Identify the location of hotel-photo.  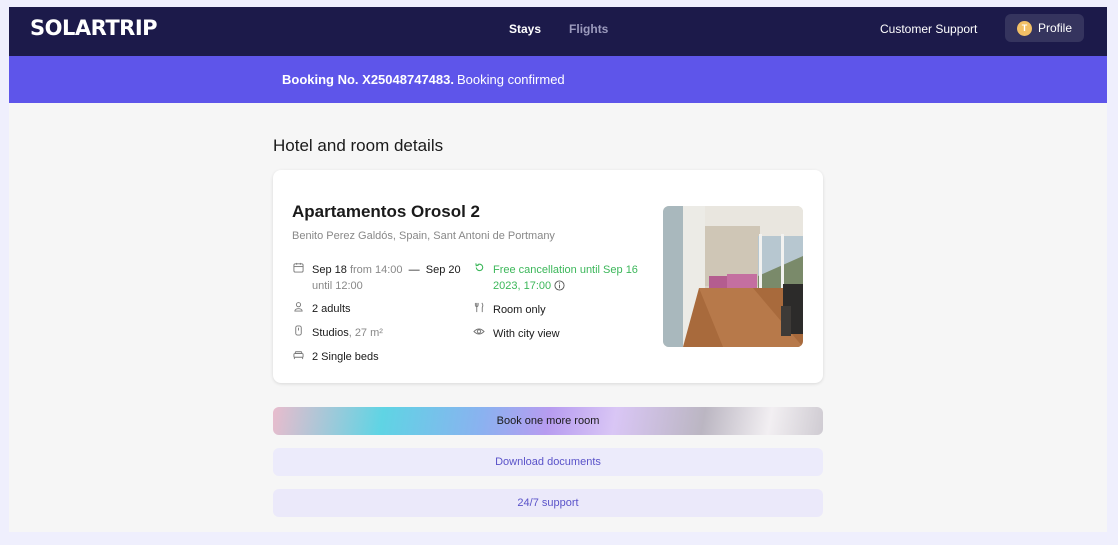
(733, 276).